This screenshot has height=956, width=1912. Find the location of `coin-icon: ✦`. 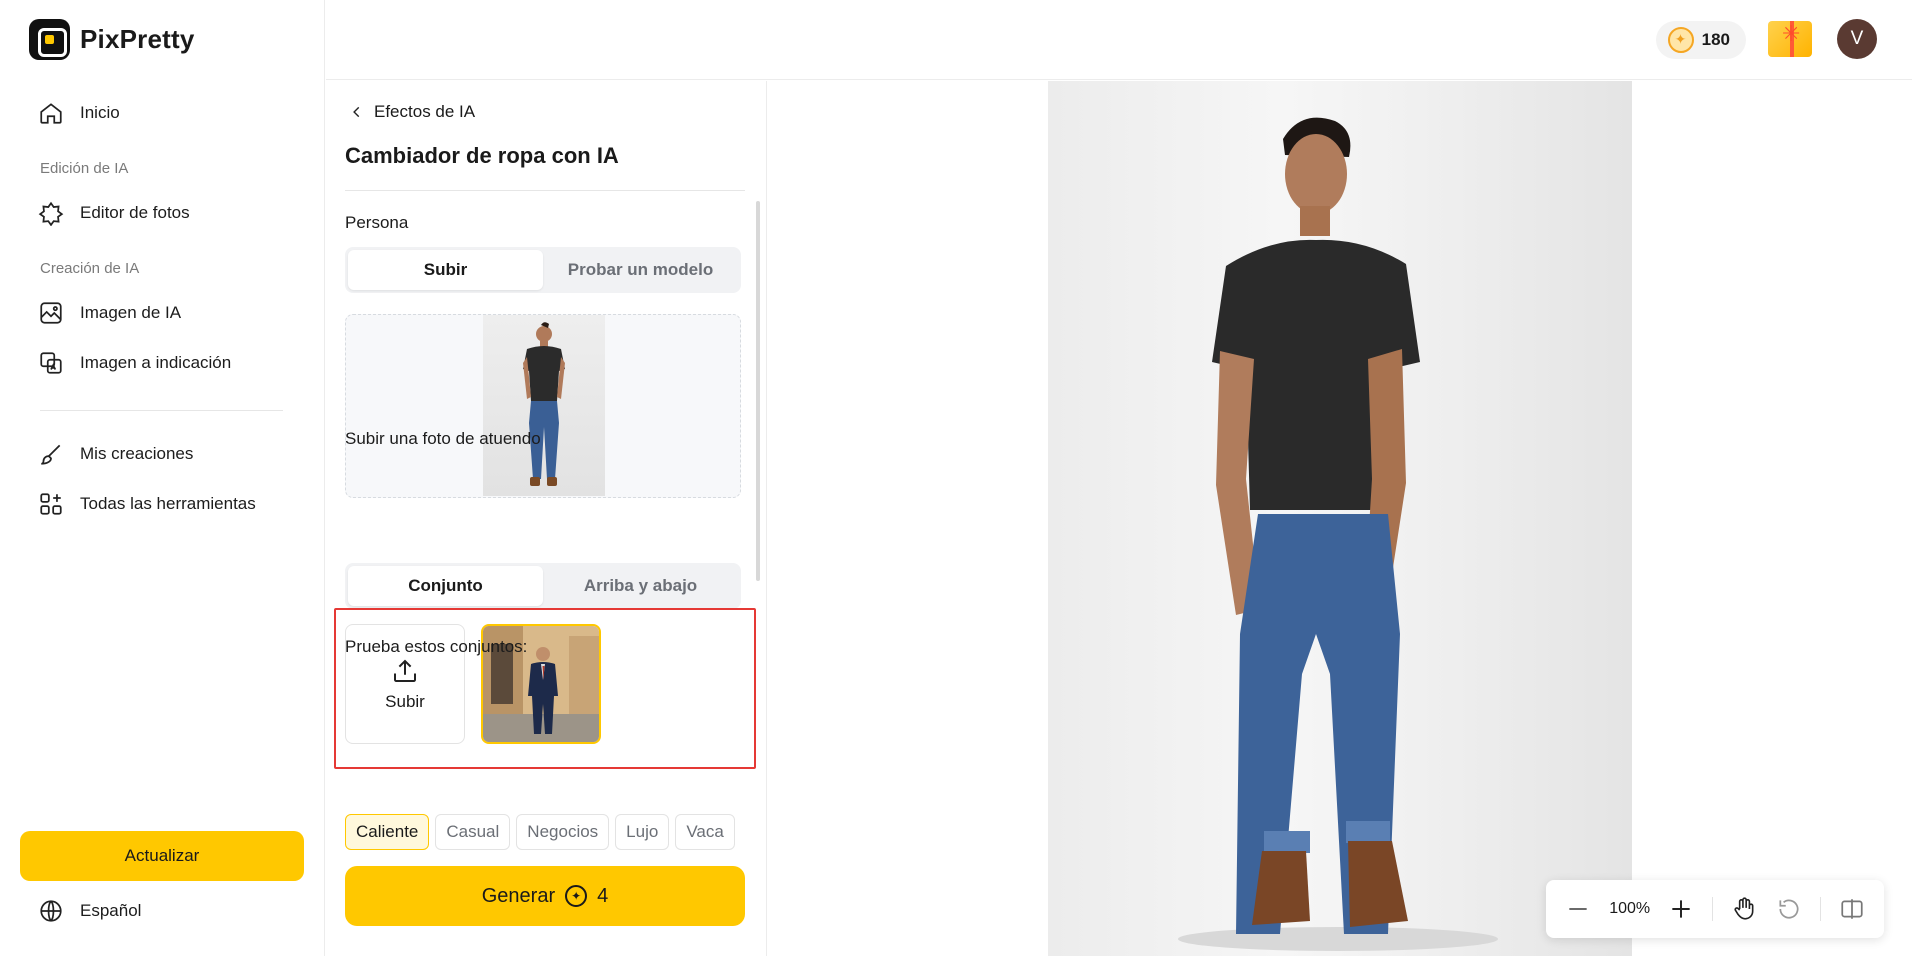

coin-icon: ✦ is located at coordinates (576, 896).